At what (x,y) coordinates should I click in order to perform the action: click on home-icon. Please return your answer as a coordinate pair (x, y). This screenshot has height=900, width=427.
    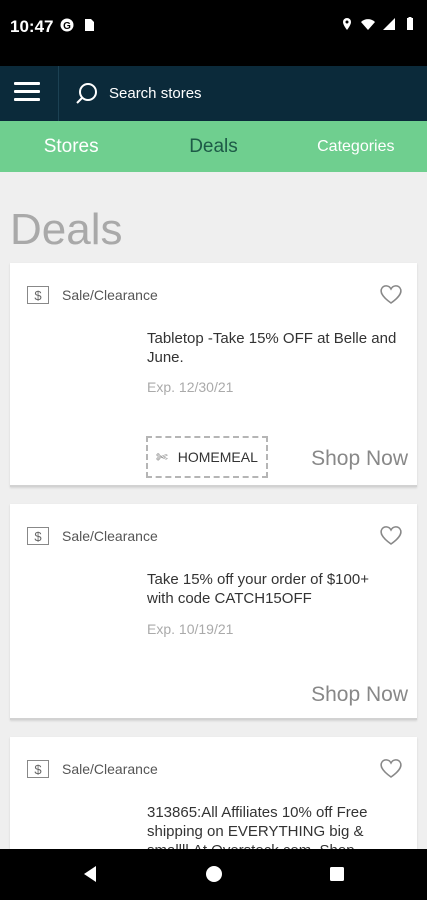
    Looking at the image, I should click on (214, 874).